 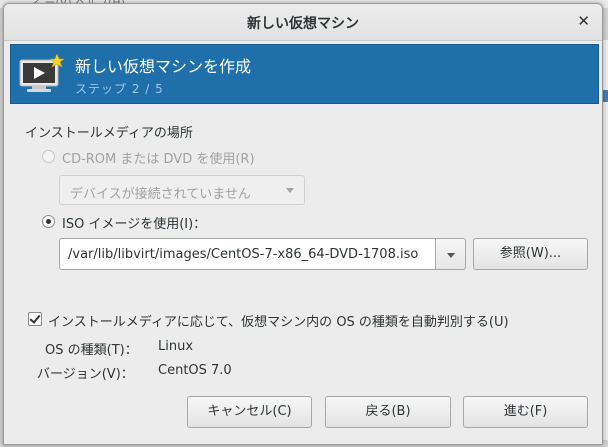 What do you see at coordinates (85, 374) in the screenshot?
I see `version-label: バージョン(V)：` at bounding box center [85, 374].